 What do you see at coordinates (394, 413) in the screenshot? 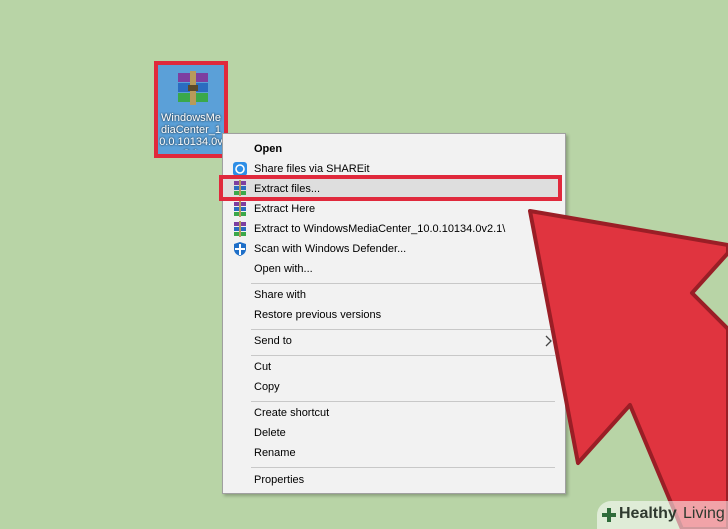
I see `menu-item-create-shortcut: Create shortcut` at bounding box center [394, 413].